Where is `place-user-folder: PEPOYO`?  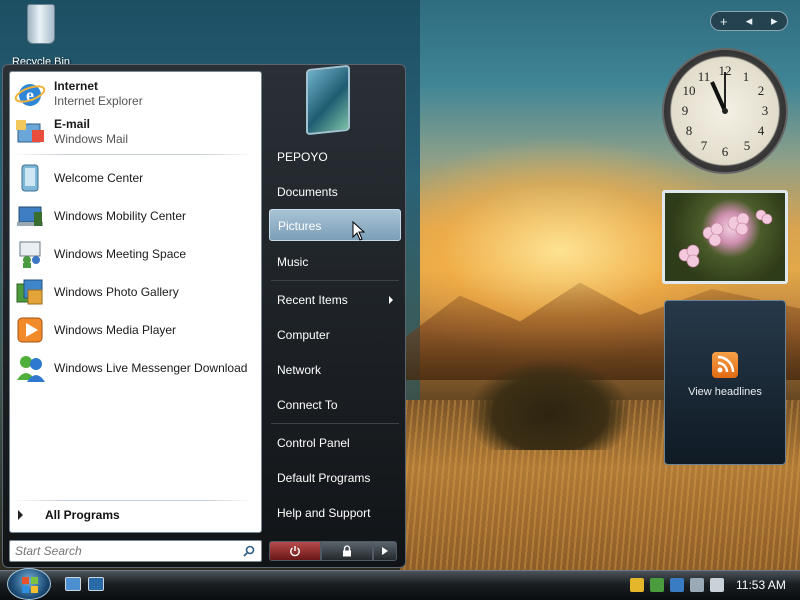
place-user-folder: PEPOYO is located at coordinates (335, 157).